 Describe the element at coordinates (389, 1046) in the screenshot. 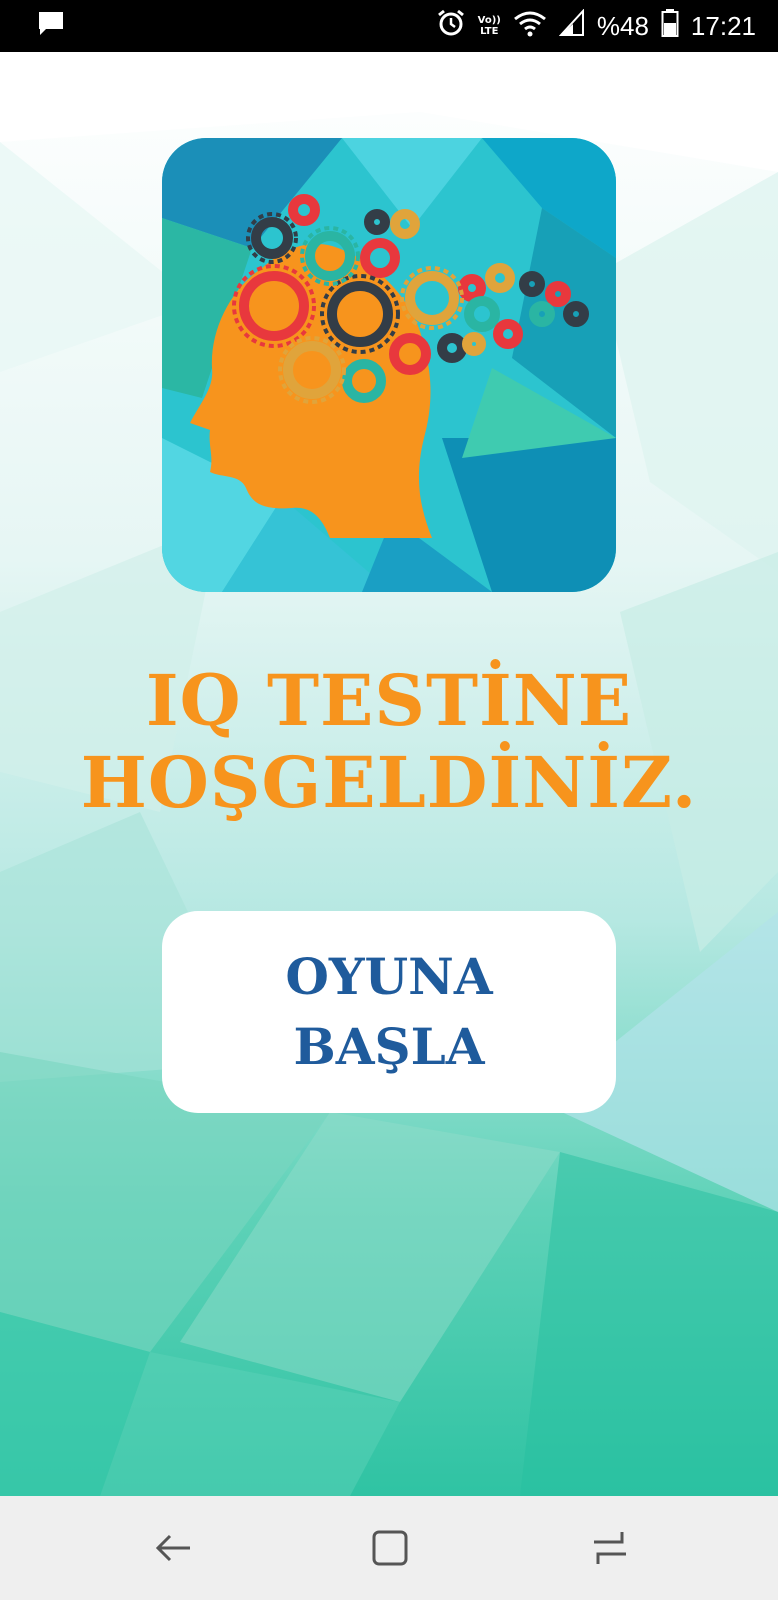

I see `start-button-label-2: BAŞLA` at that location.